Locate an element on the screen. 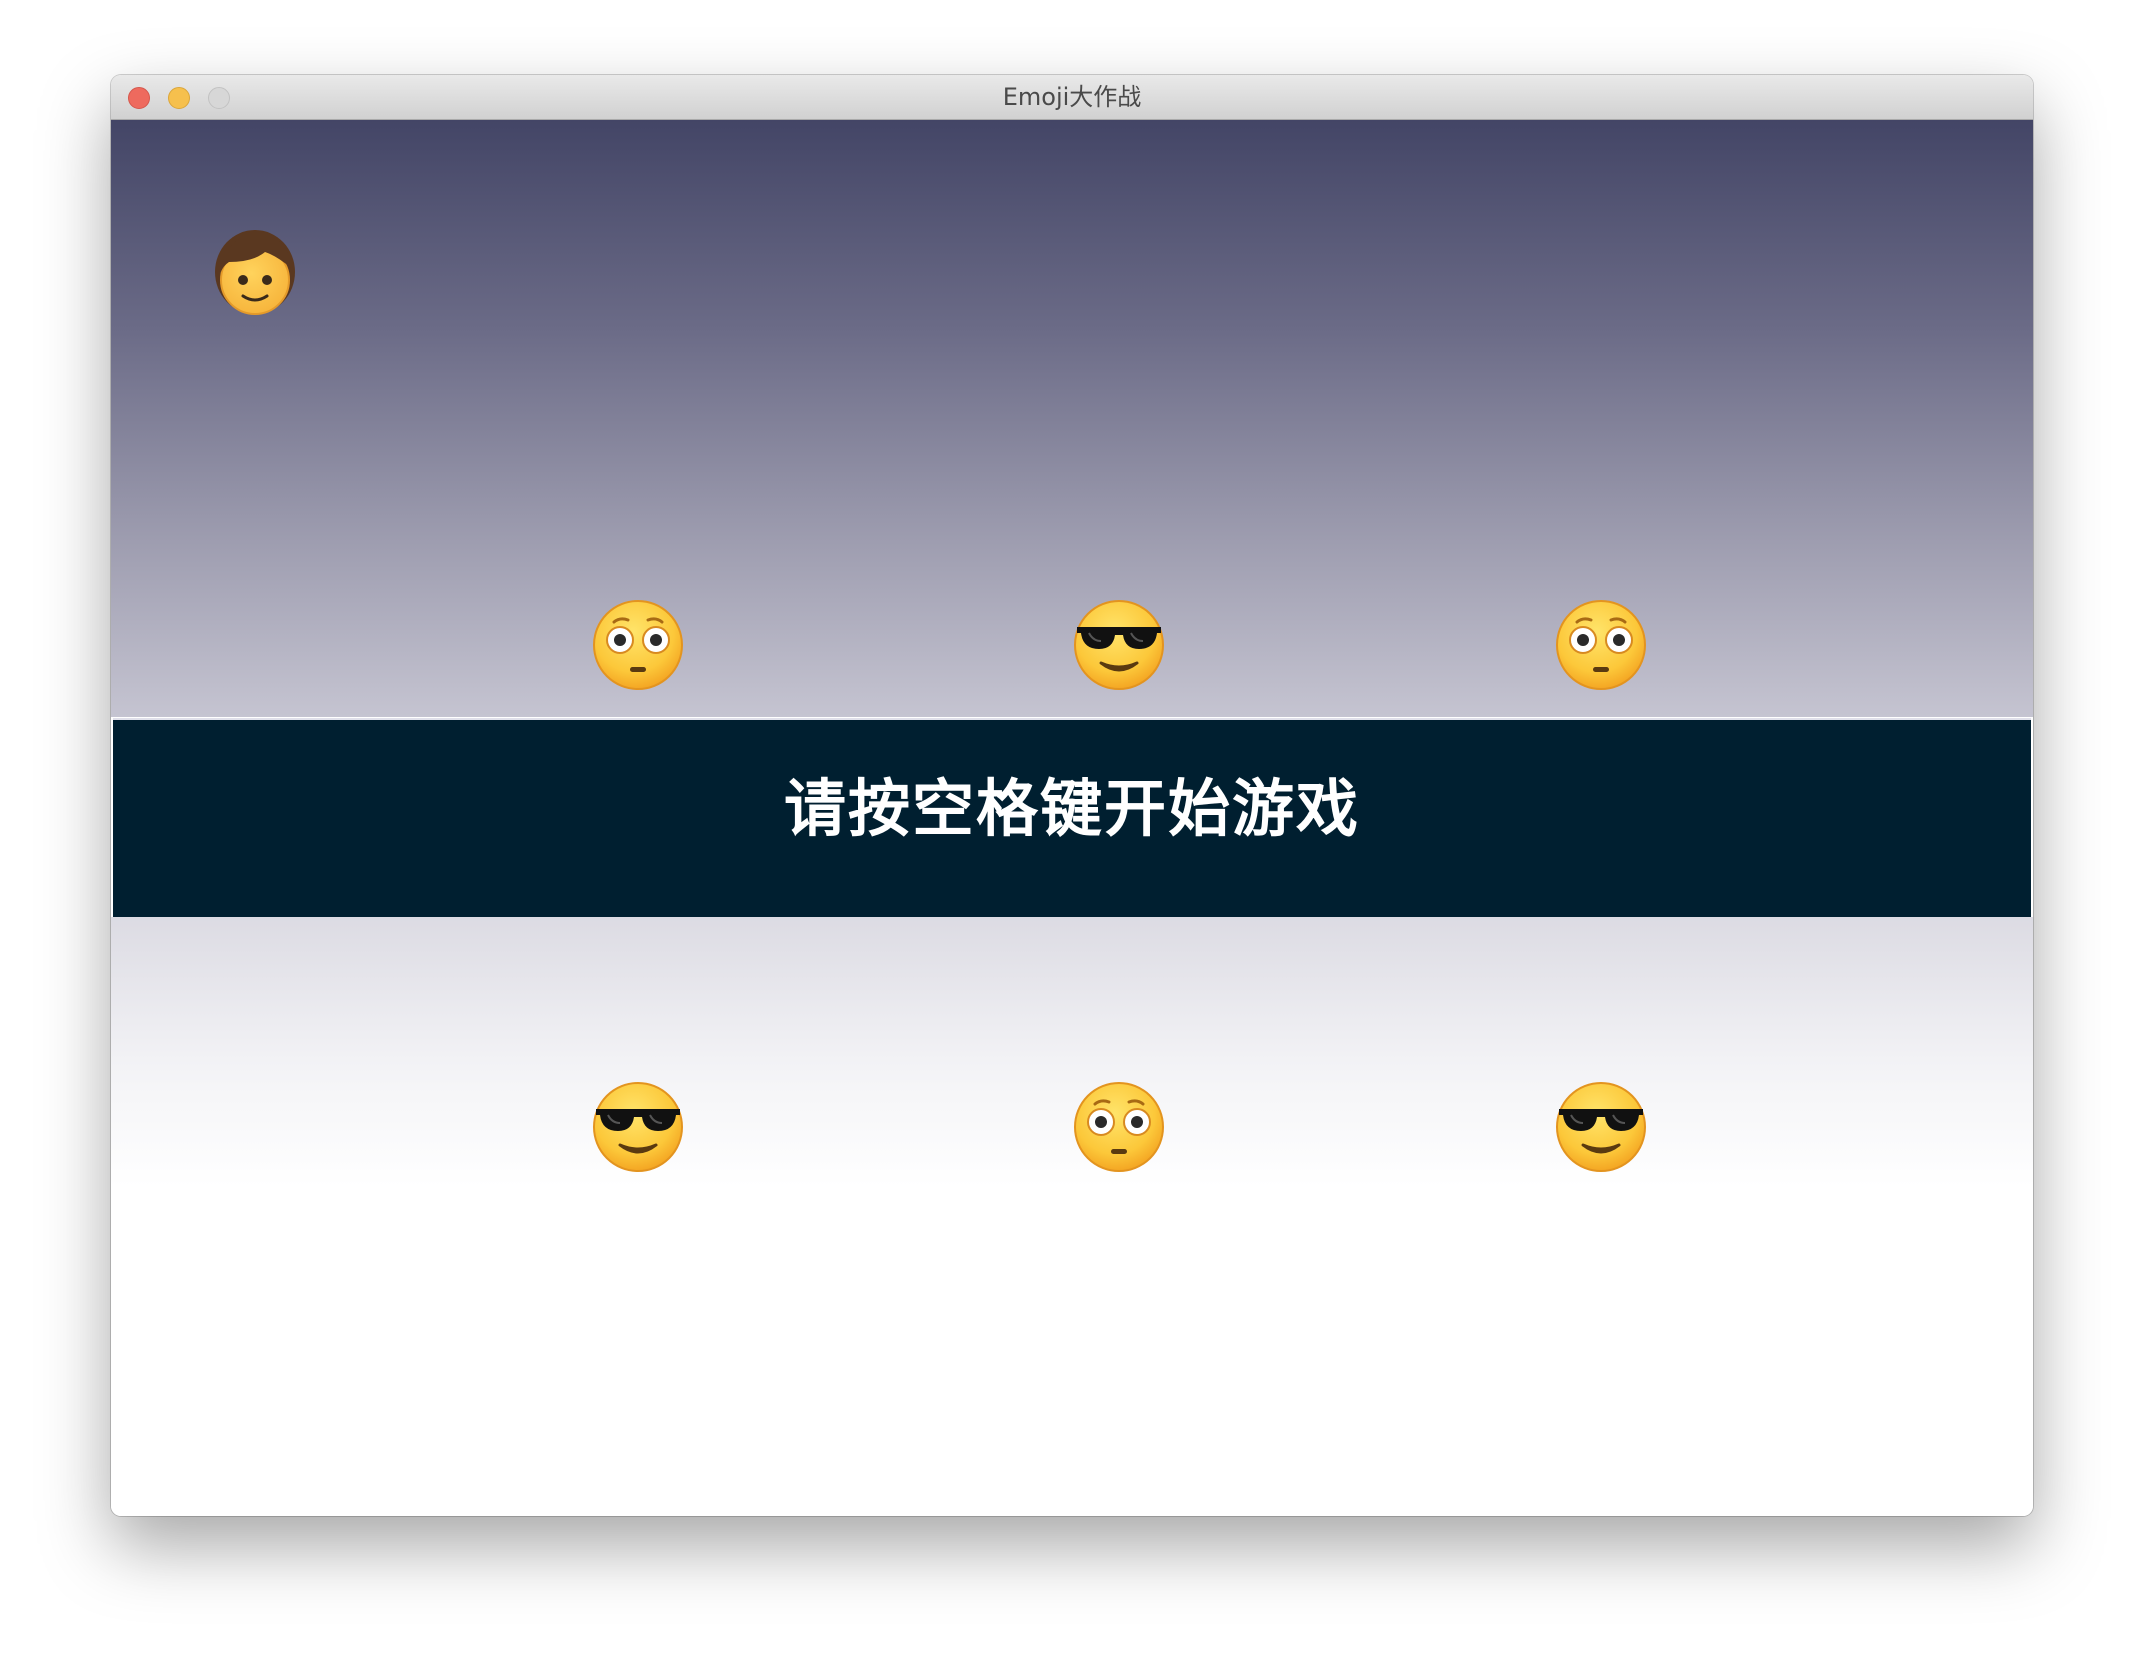  start-prompt-text: 请按空格键开始游戏 is located at coordinates (1071, 808).